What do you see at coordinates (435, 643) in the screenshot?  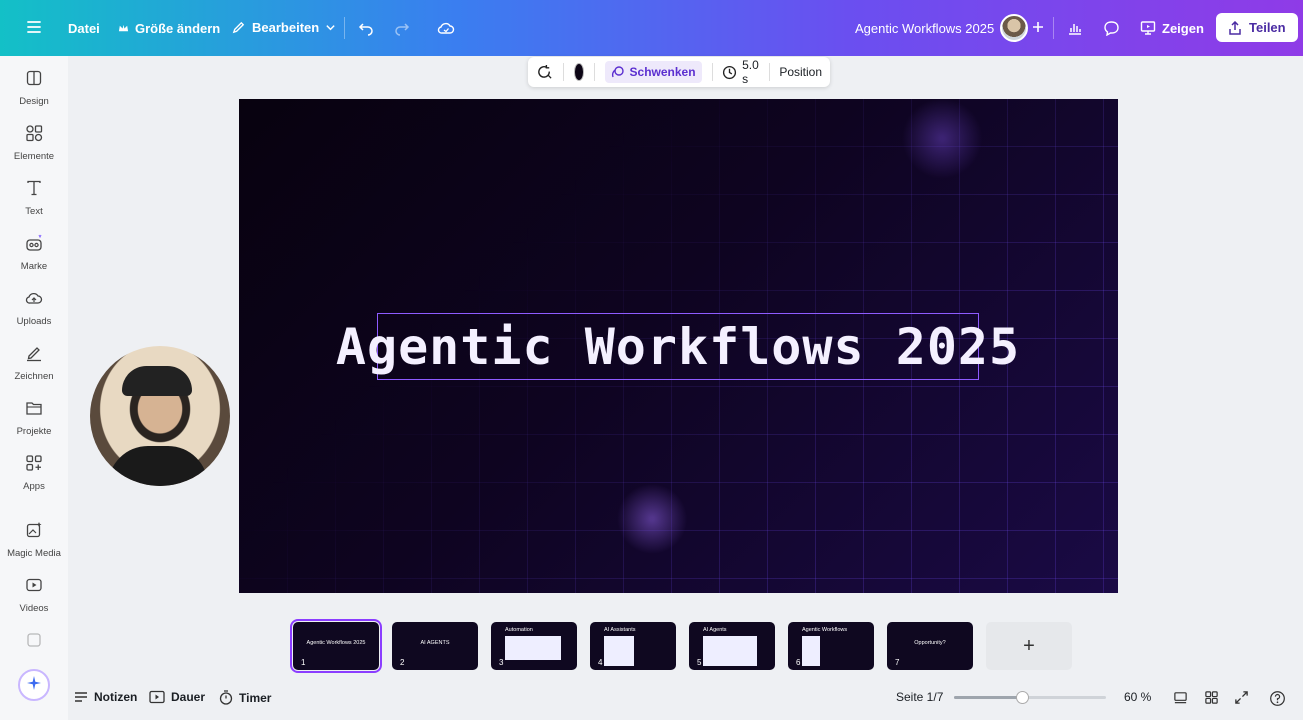 I see `thumbnail-title: AI AGENTS` at bounding box center [435, 643].